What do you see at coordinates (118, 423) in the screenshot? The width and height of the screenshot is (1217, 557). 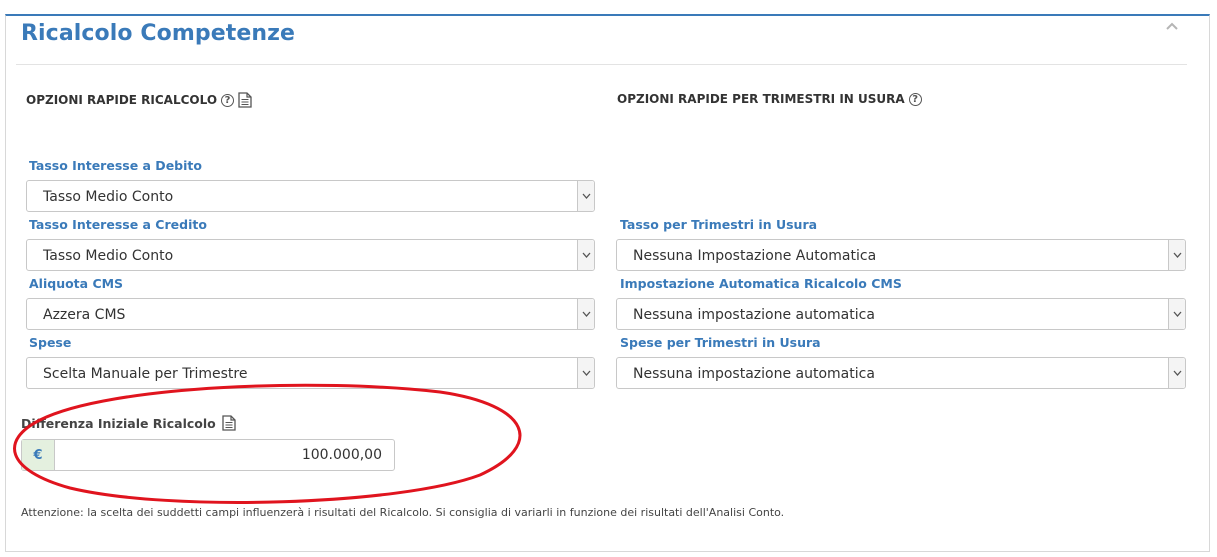 I see `initial-difference-label: Differenza Iniziale Ricalcolo` at bounding box center [118, 423].